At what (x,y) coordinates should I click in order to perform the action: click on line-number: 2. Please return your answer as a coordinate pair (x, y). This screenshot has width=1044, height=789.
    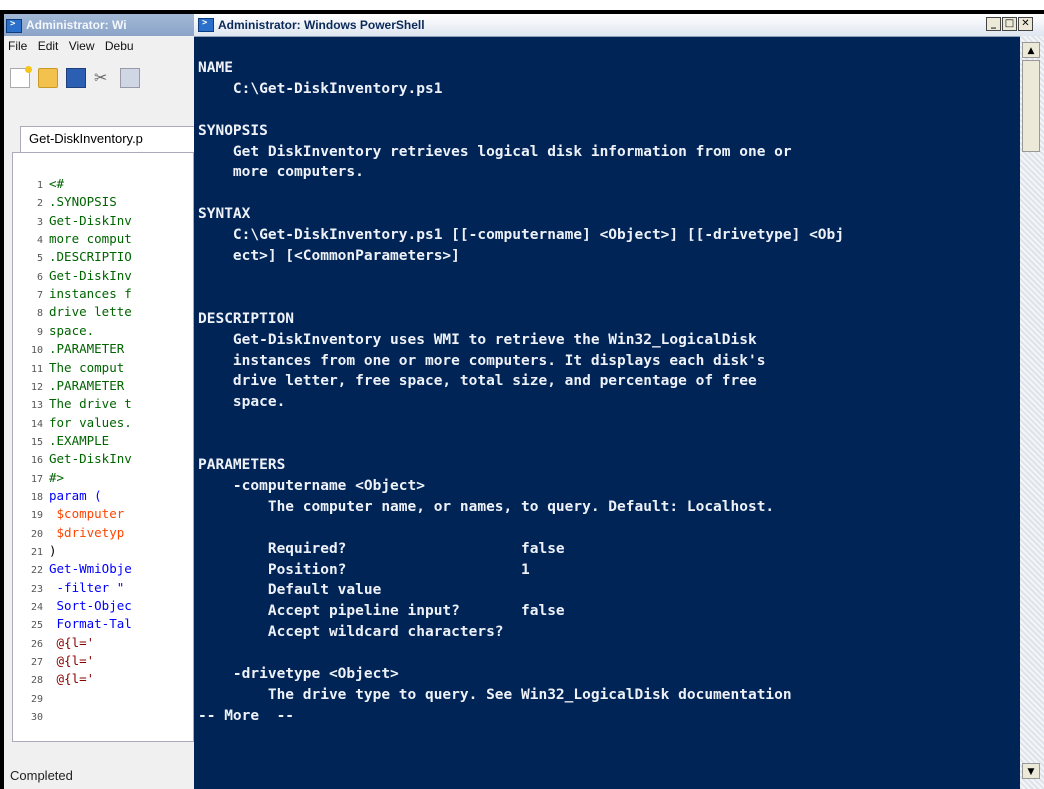
    Looking at the image, I should click on (39, 204).